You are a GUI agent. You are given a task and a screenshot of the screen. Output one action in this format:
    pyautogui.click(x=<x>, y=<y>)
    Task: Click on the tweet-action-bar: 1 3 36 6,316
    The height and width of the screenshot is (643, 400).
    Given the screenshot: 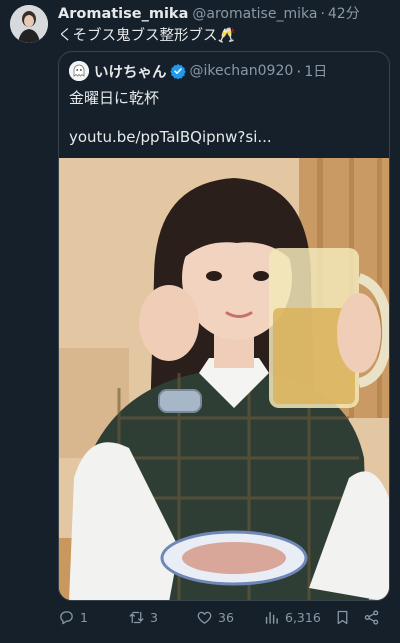 What is the action you would take?
    pyautogui.click(x=224, y=617)
    